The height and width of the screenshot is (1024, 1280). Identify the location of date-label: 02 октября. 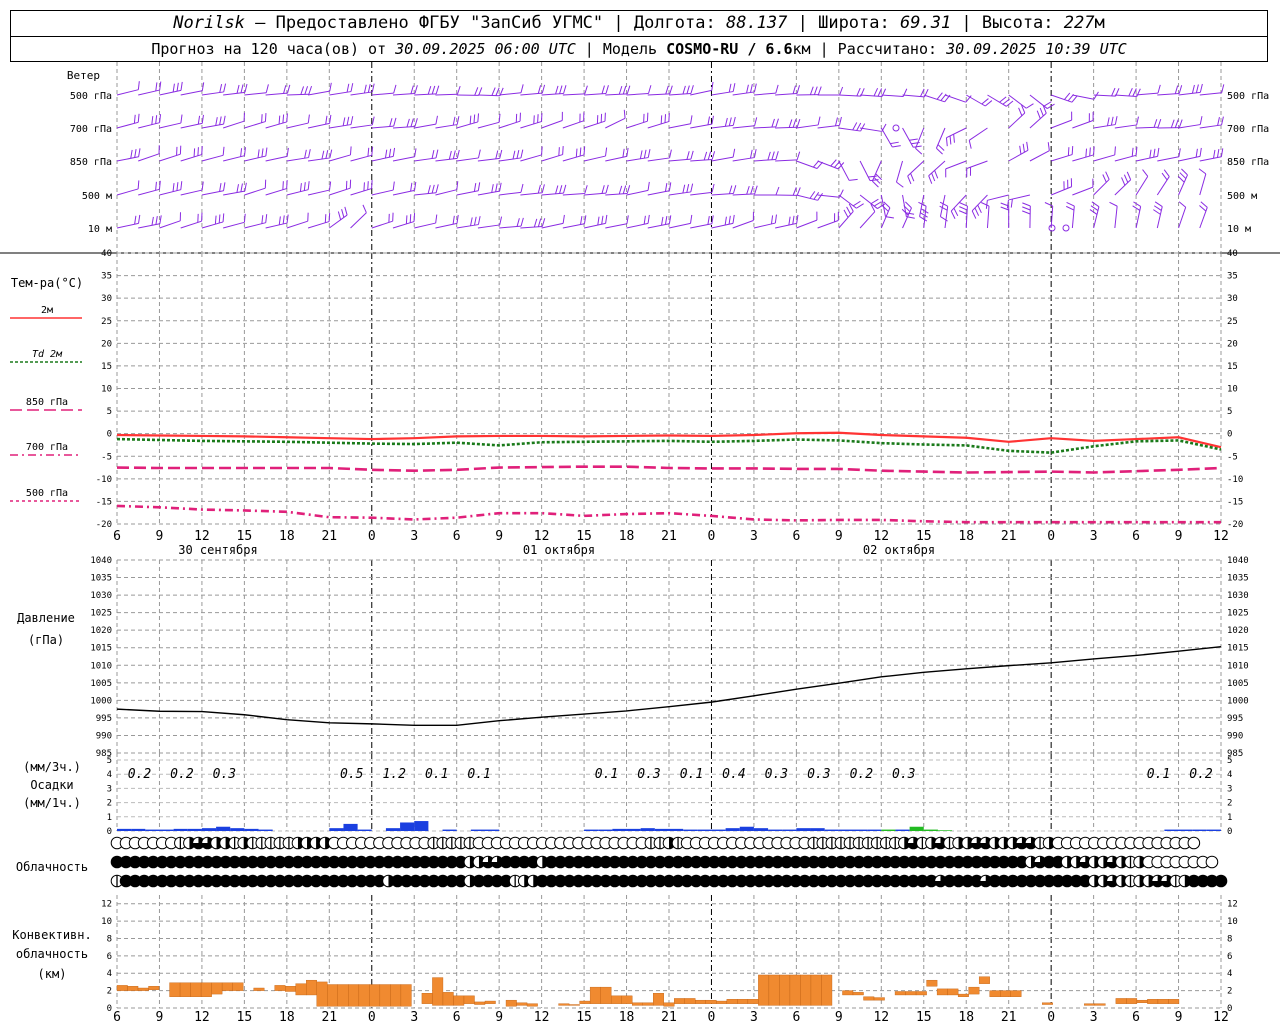
(899, 550).